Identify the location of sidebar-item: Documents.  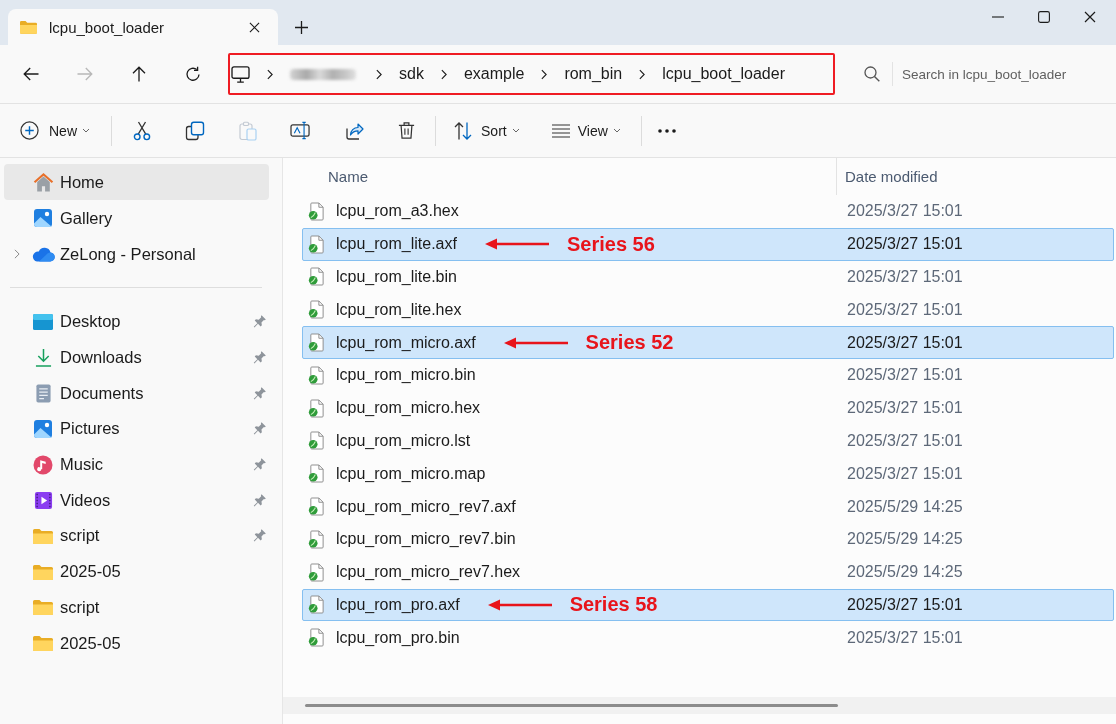
(136, 393).